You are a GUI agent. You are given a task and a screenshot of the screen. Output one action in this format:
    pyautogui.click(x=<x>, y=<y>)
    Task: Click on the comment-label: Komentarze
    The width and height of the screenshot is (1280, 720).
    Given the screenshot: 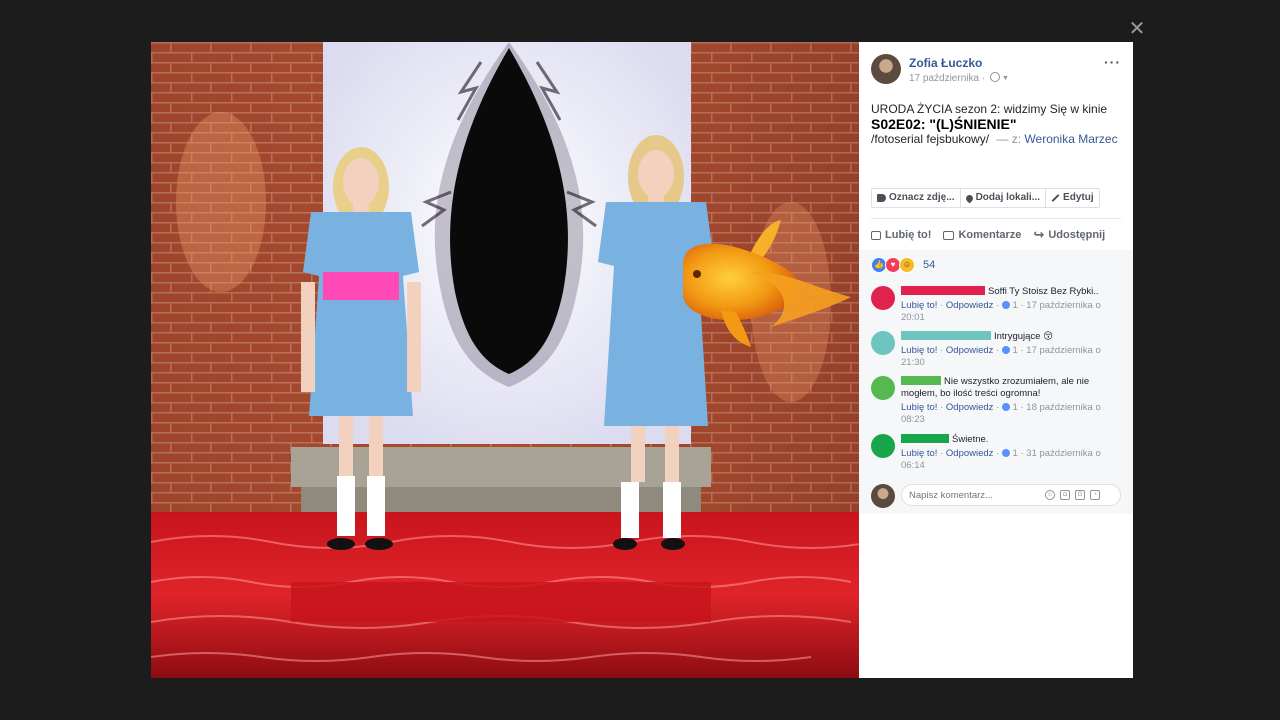 What is the action you would take?
    pyautogui.click(x=990, y=235)
    